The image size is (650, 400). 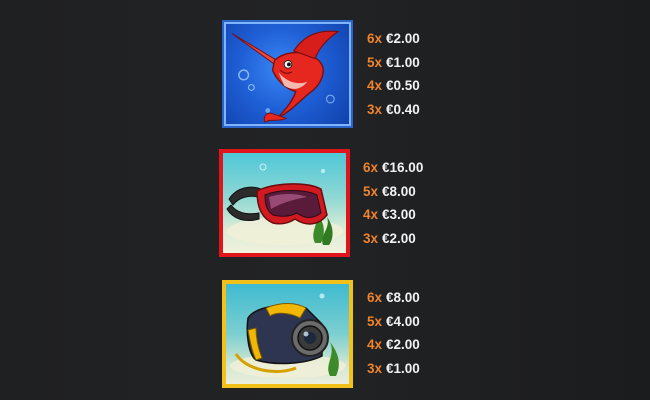 I want to click on swordfish-symbol, so click(x=287, y=74).